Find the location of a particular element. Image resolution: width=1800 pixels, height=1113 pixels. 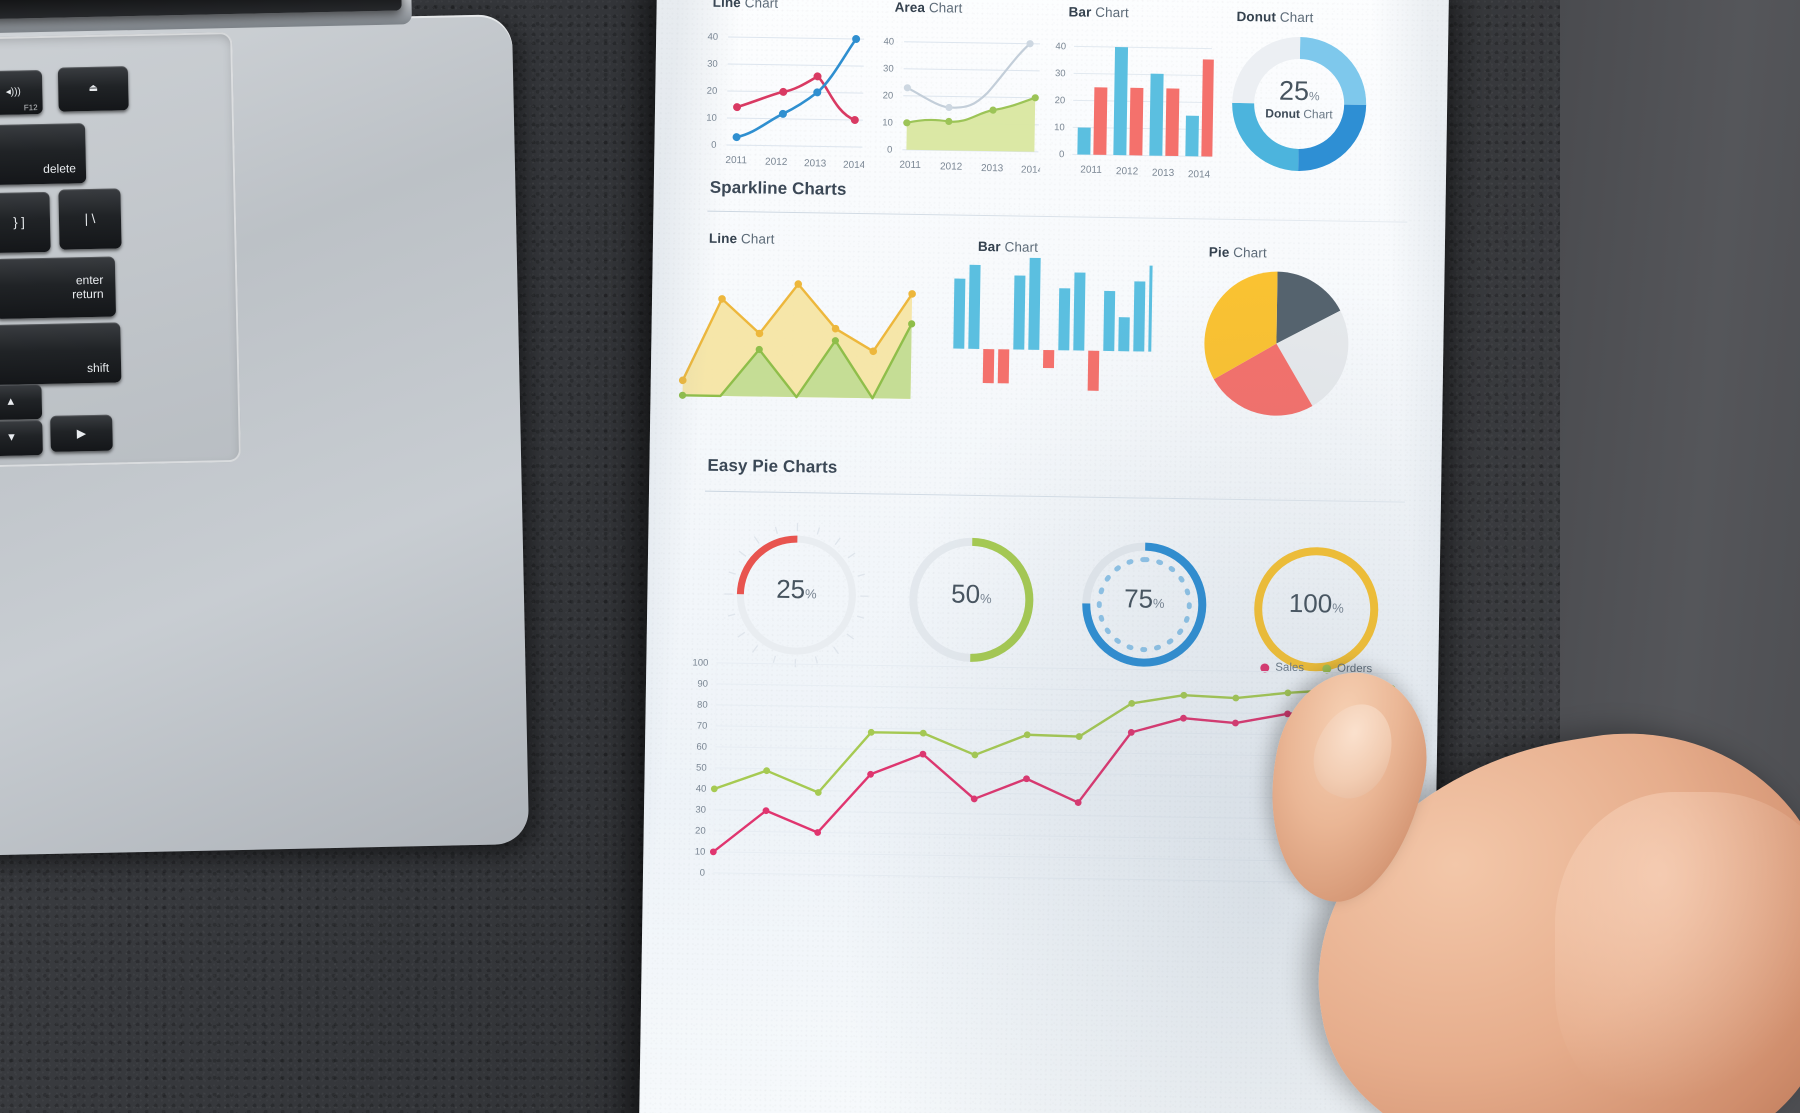

key-glyph: ◂))) is located at coordinates (13, 92).